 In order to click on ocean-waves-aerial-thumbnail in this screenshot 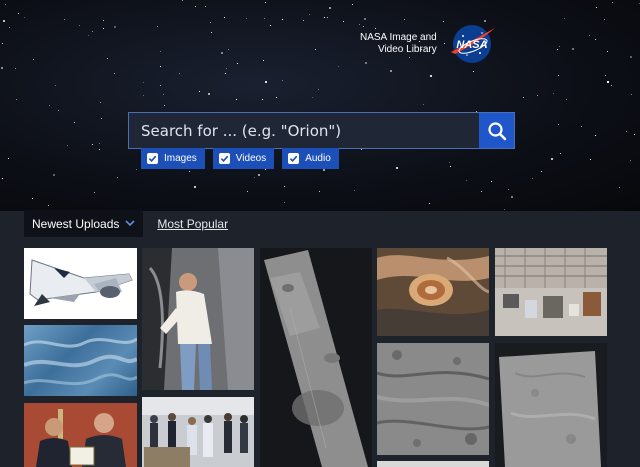, I will do `click(80, 360)`.